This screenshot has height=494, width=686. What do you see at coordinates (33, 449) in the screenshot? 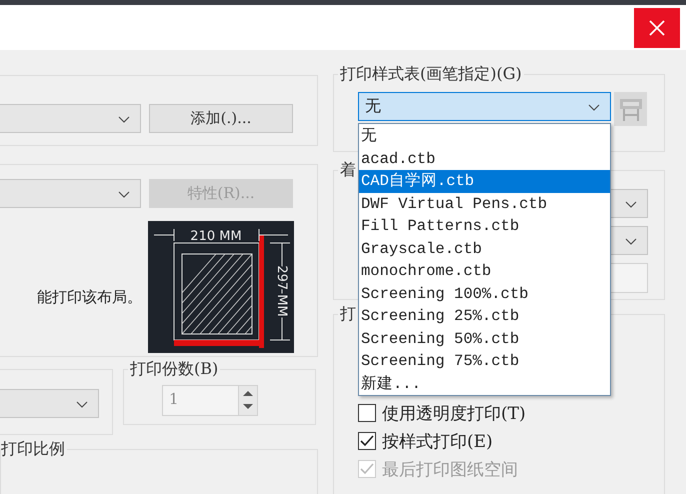
I see `scale-label: 打印比例` at bounding box center [33, 449].